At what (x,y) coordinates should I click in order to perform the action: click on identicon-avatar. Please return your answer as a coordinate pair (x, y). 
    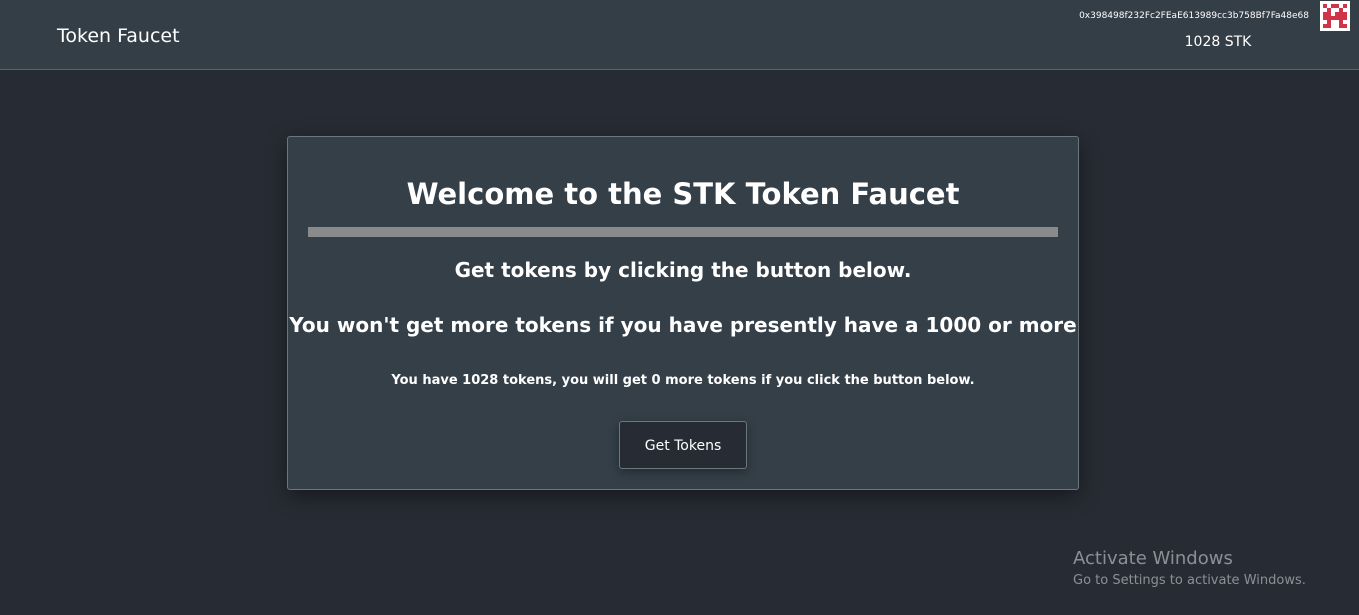
    Looking at the image, I should click on (1335, 16).